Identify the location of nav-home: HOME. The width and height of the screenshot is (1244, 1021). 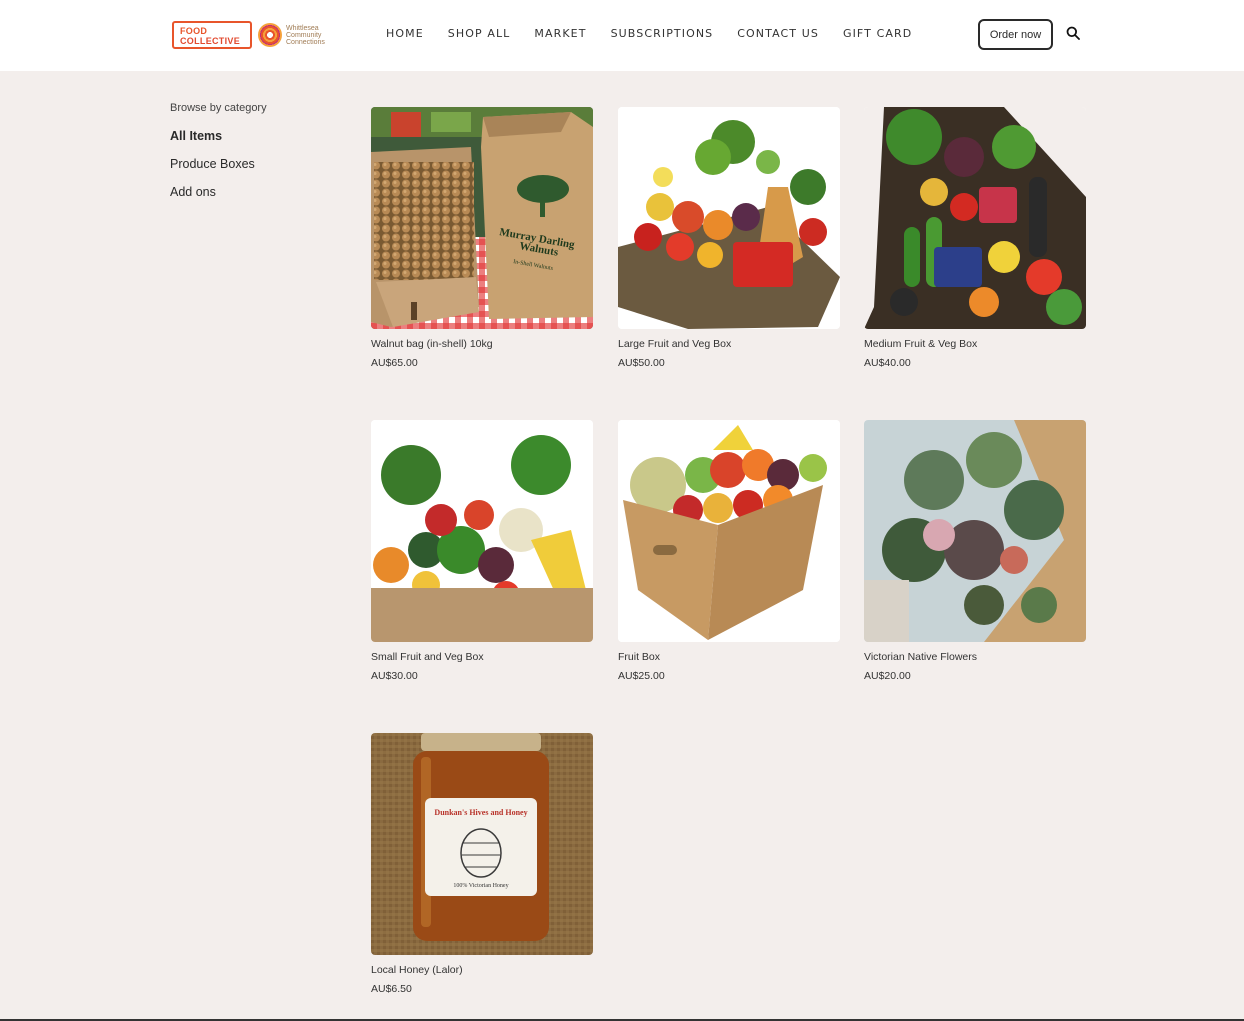
(405, 34).